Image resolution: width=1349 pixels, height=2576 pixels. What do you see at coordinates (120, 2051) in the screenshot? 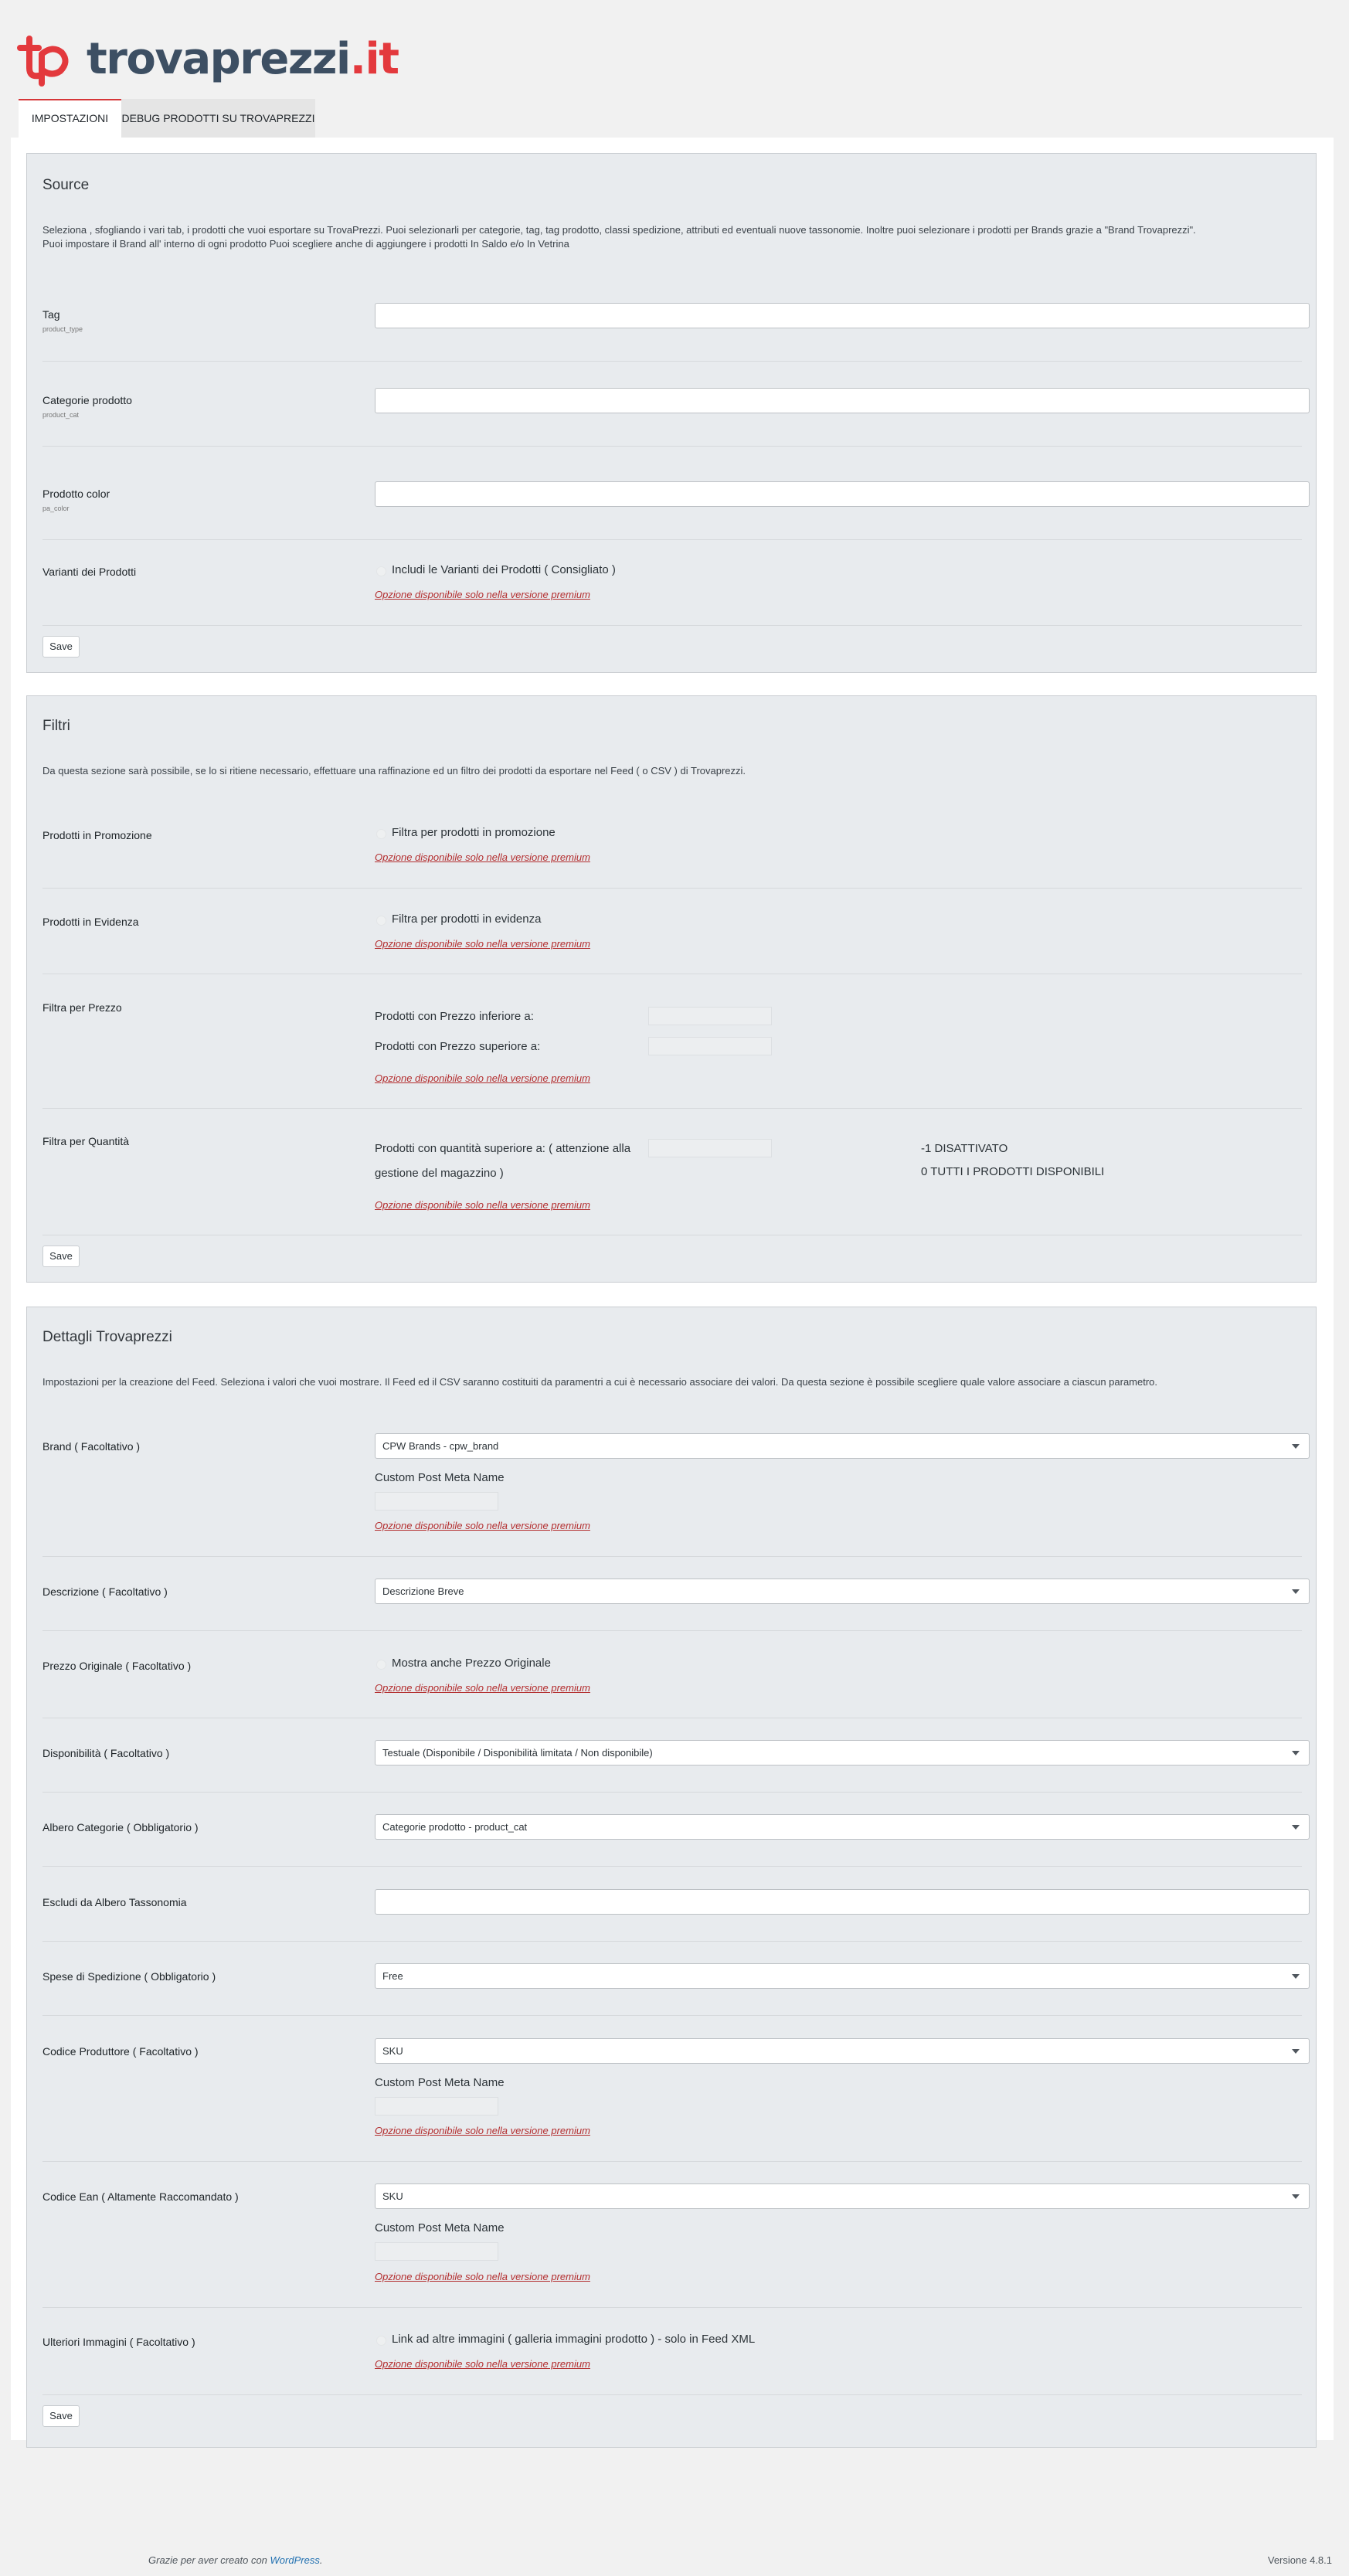
I see `codice-produttore-label: Codice Produttore ( Facoltativo )` at bounding box center [120, 2051].